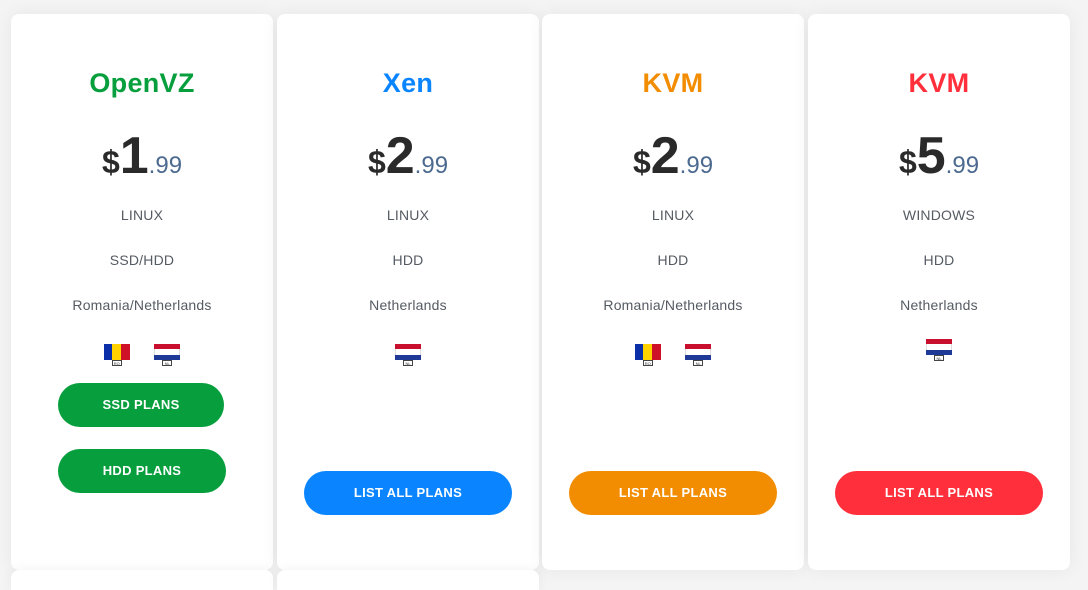  Describe the element at coordinates (142, 260) in the screenshot. I see `plan-storage: SSD/HDD` at that location.